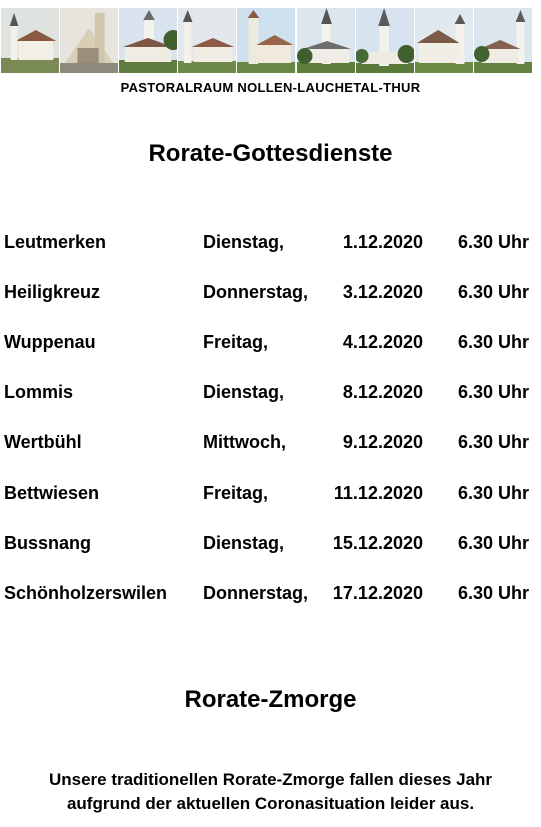  Describe the element at coordinates (244, 442) in the screenshot. I see `service-day: Mittwoch,` at that location.